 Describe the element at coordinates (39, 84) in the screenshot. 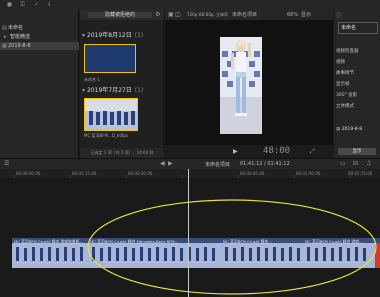

I see `library-sidebar: ▤未命名 ▸ 智能精选 ▦2019-8-8` at that location.